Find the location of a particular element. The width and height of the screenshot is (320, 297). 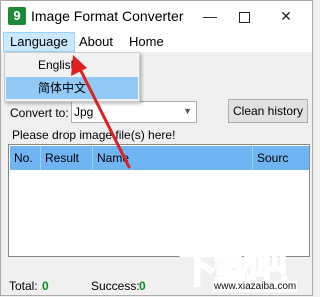

menu-language: Language is located at coordinates (39, 42).